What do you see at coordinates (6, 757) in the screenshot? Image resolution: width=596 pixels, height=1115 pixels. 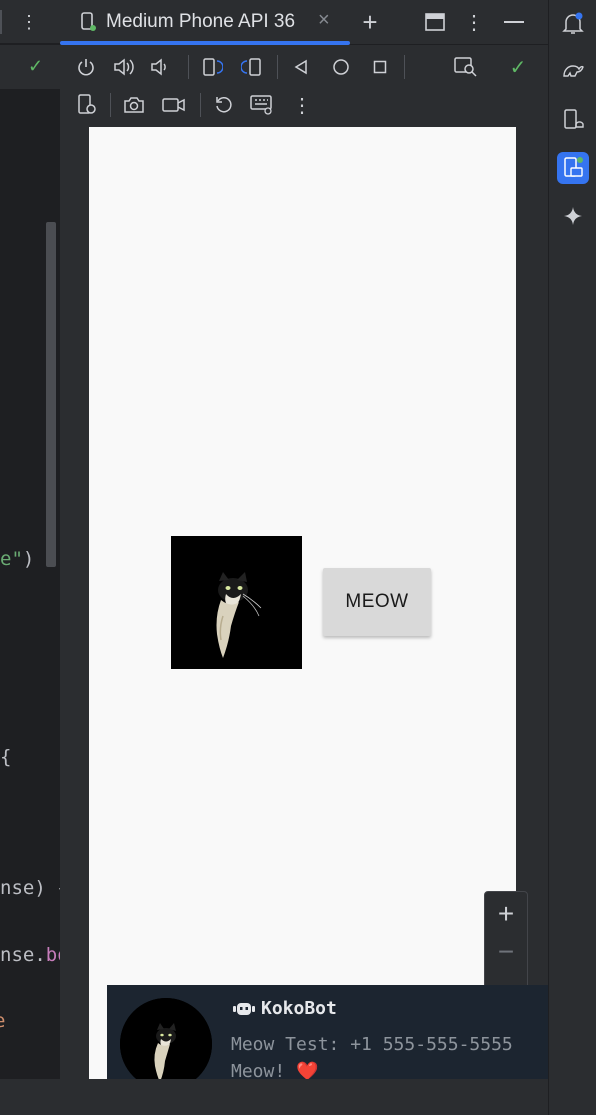 I see `code-line: {` at bounding box center [6, 757].